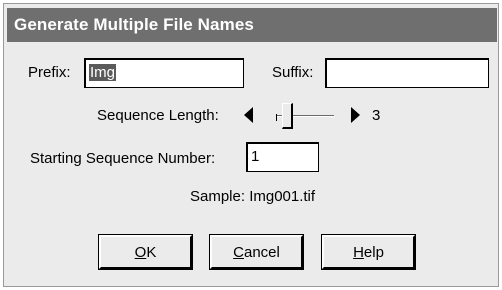 The image size is (502, 290). I want to click on slider-tick, so click(276, 117).